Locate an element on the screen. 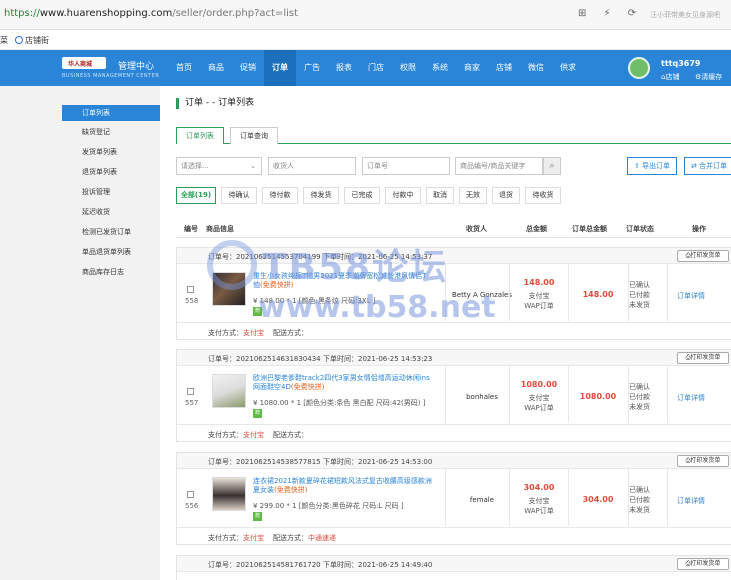 The height and width of the screenshot is (580, 731). column-header-order-total: 订单总金额 is located at coordinates (589, 229).